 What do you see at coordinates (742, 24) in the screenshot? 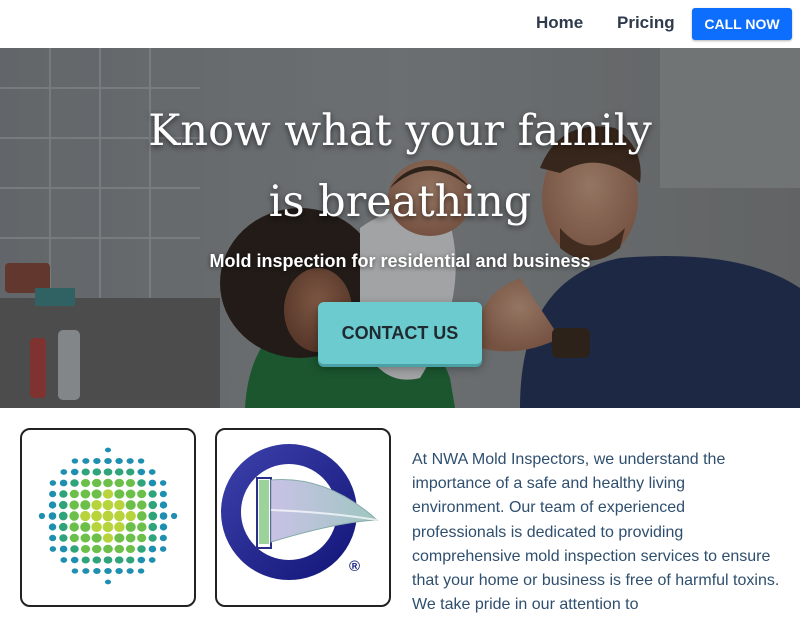
I see `call-now-button: CALL NOW` at bounding box center [742, 24].